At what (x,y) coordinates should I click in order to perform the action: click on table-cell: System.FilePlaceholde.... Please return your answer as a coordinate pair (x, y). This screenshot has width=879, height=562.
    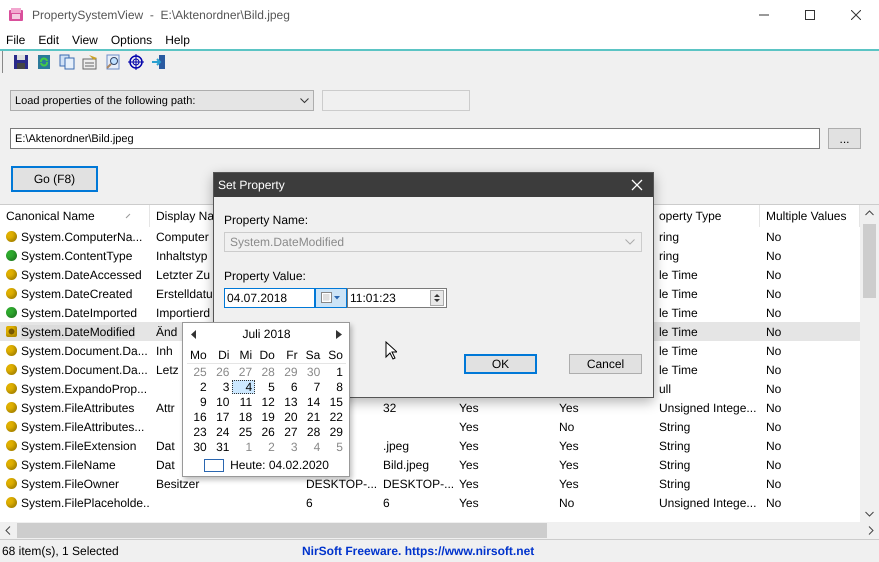
    Looking at the image, I should click on (85, 503).